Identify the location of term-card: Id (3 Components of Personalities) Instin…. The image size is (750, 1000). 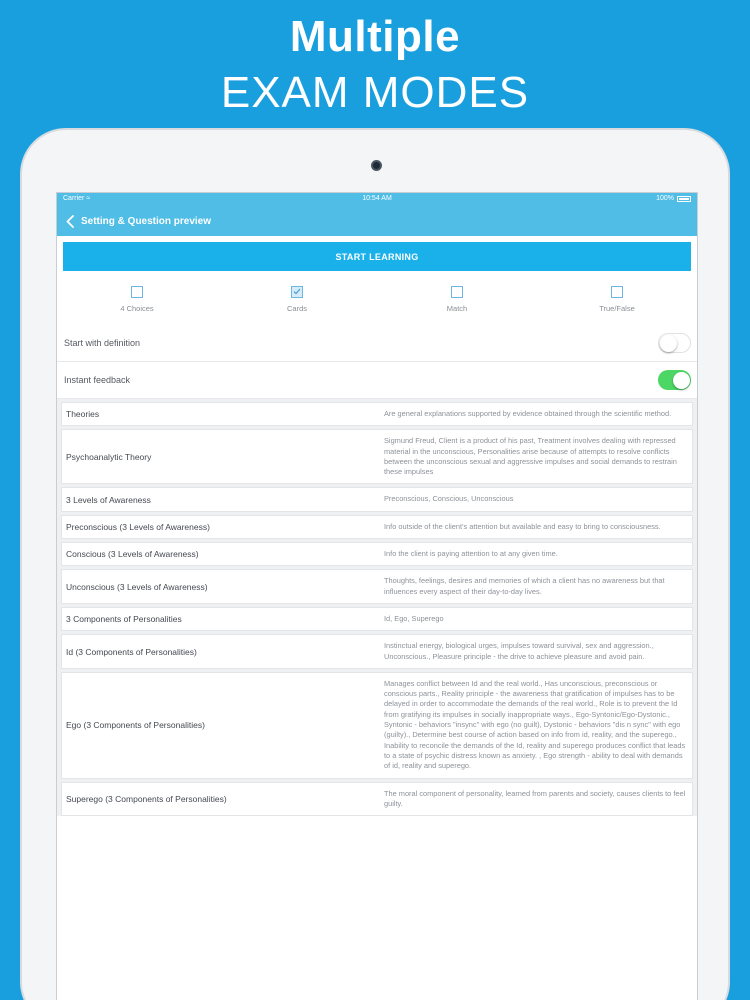
(377, 651).